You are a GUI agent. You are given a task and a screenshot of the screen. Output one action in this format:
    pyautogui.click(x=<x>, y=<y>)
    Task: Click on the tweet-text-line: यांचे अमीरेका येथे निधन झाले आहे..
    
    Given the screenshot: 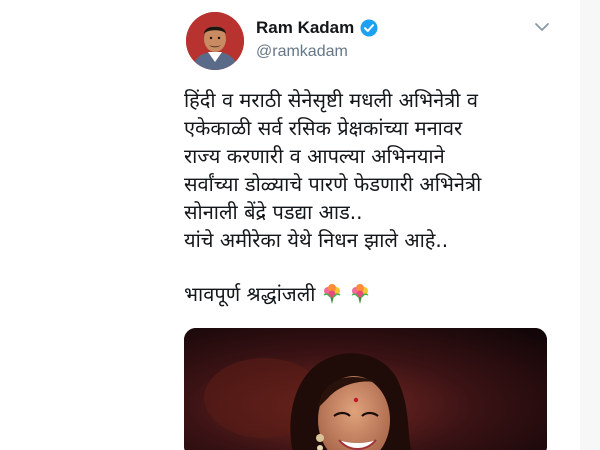 What is the action you would take?
    pyautogui.click(x=316, y=240)
    